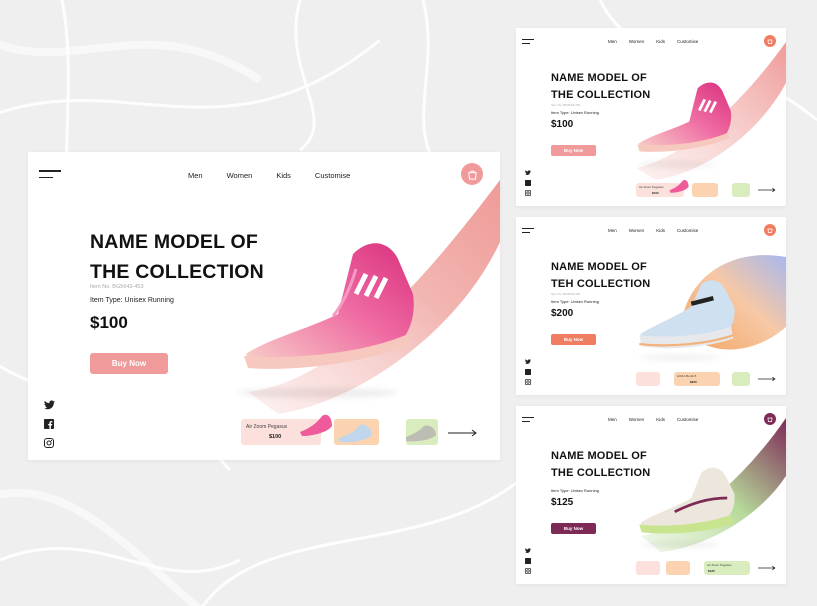 The width and height of the screenshot is (817, 606). I want to click on thumbnail-price: $200, so click(693, 382).